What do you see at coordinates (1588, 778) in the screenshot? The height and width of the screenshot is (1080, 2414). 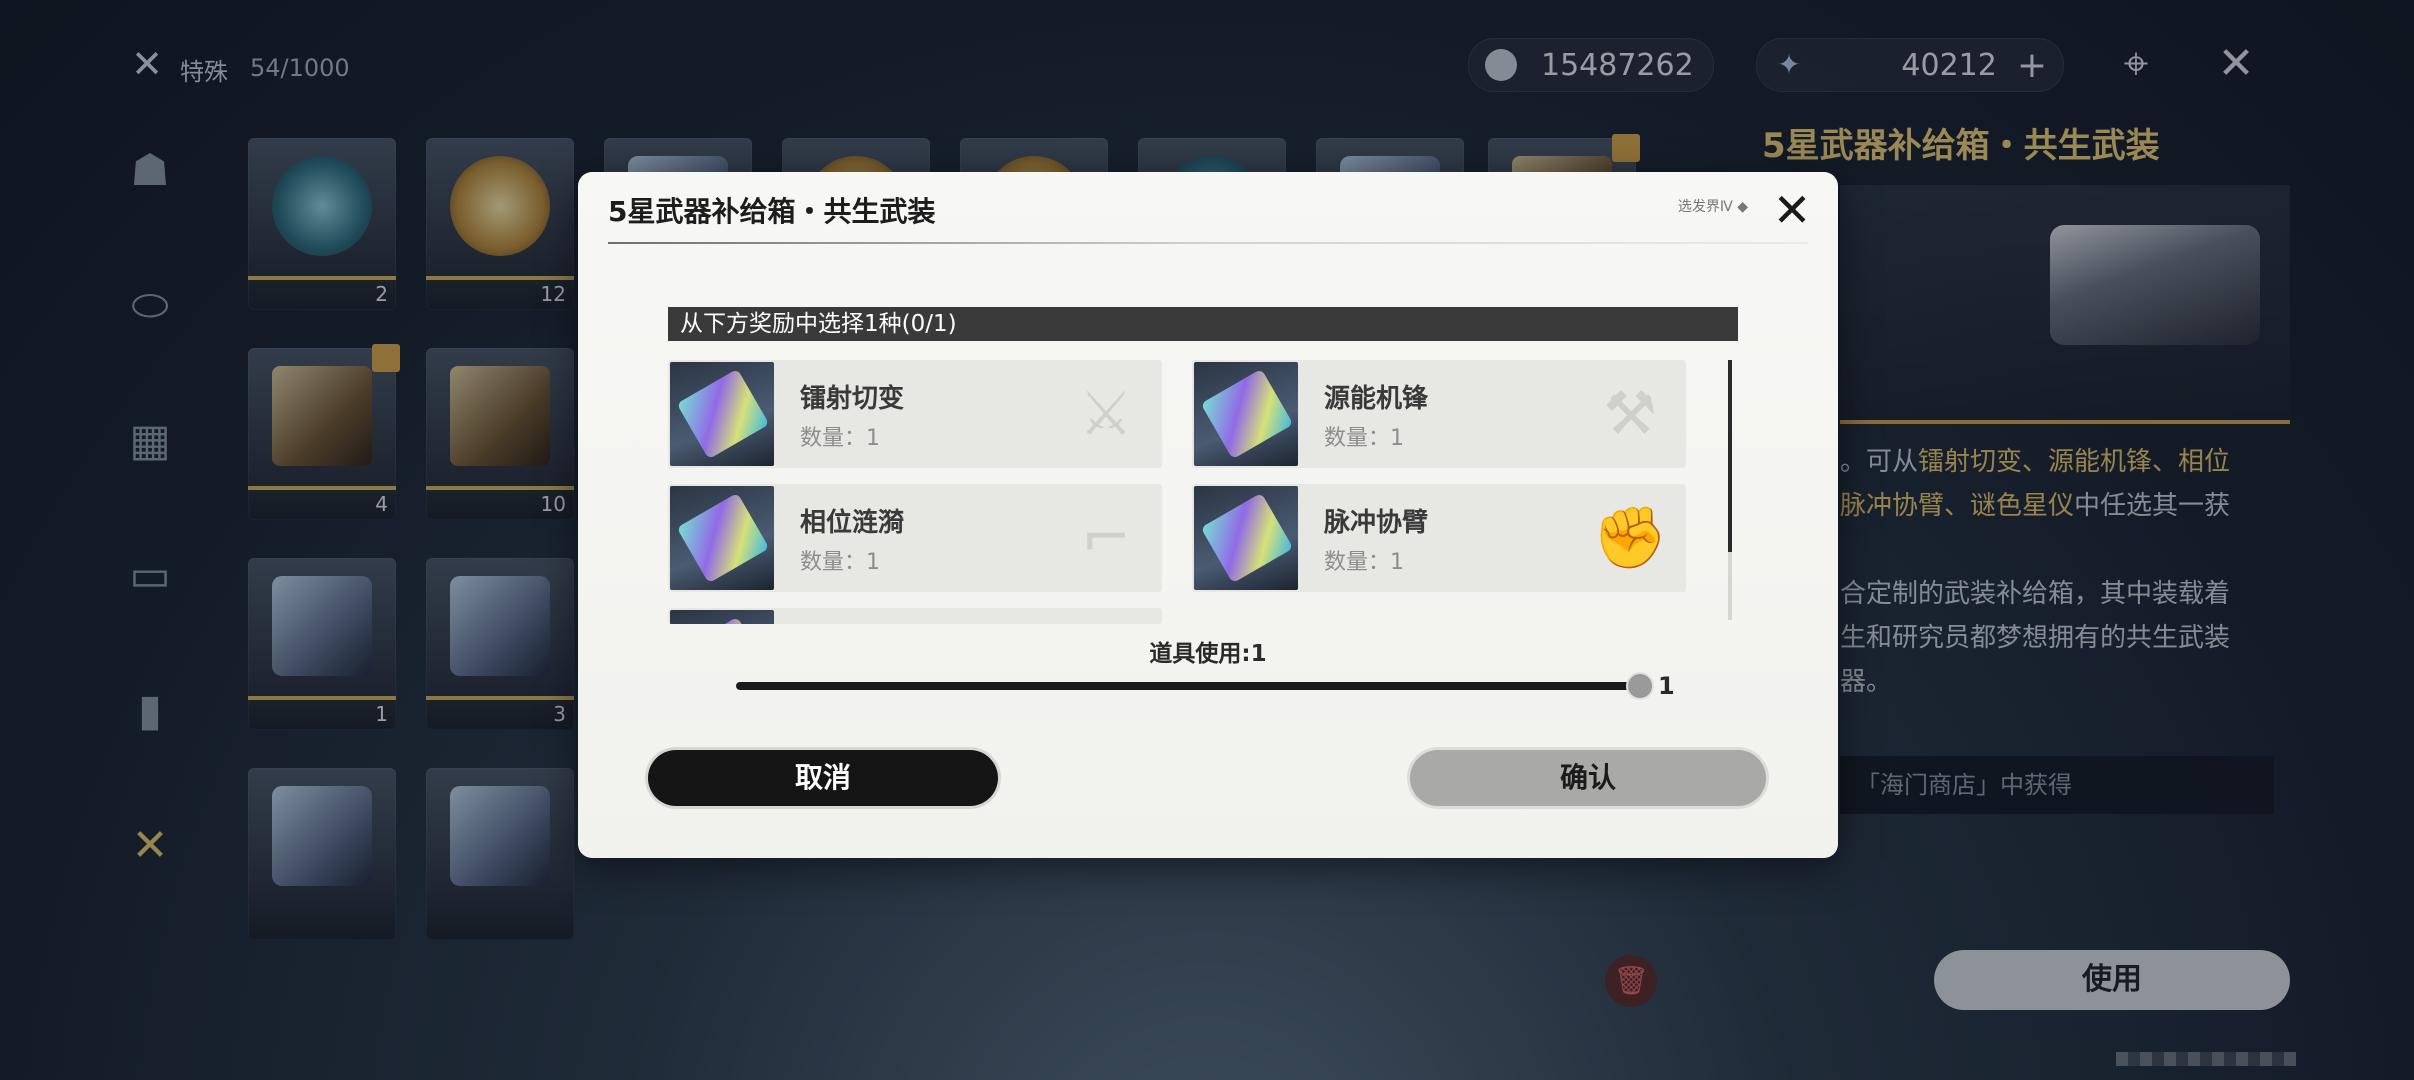 I see `confirm-button: 确认` at bounding box center [1588, 778].